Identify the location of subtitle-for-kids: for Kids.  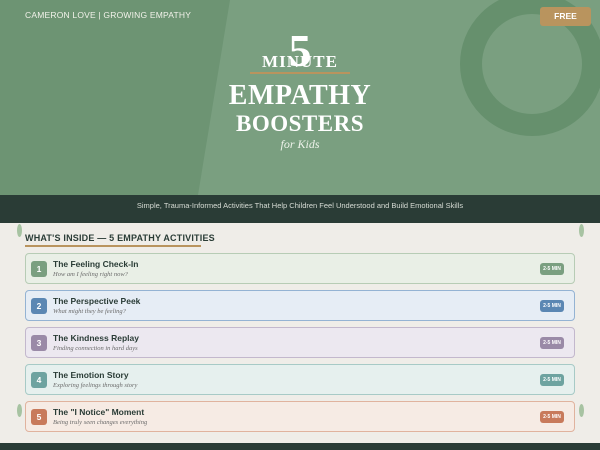
(300, 144).